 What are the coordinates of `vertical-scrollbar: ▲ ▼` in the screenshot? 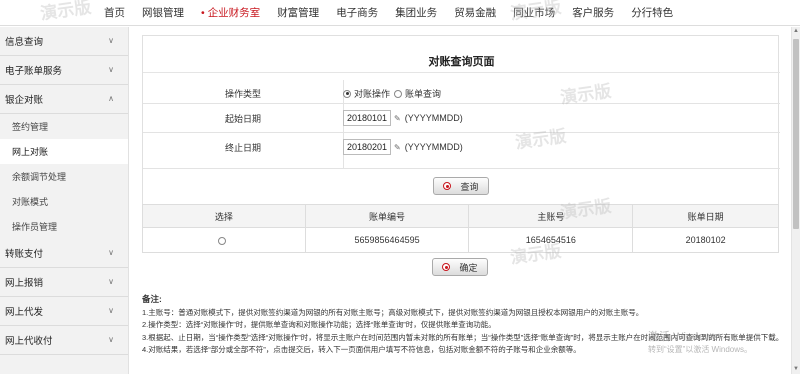 It's located at (795, 200).